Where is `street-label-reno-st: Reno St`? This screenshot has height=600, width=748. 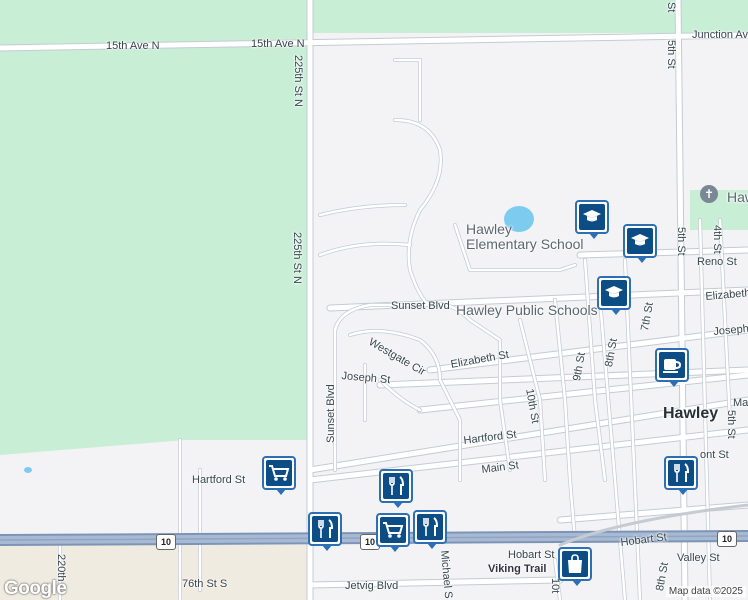 street-label-reno-st: Reno St is located at coordinates (717, 262).